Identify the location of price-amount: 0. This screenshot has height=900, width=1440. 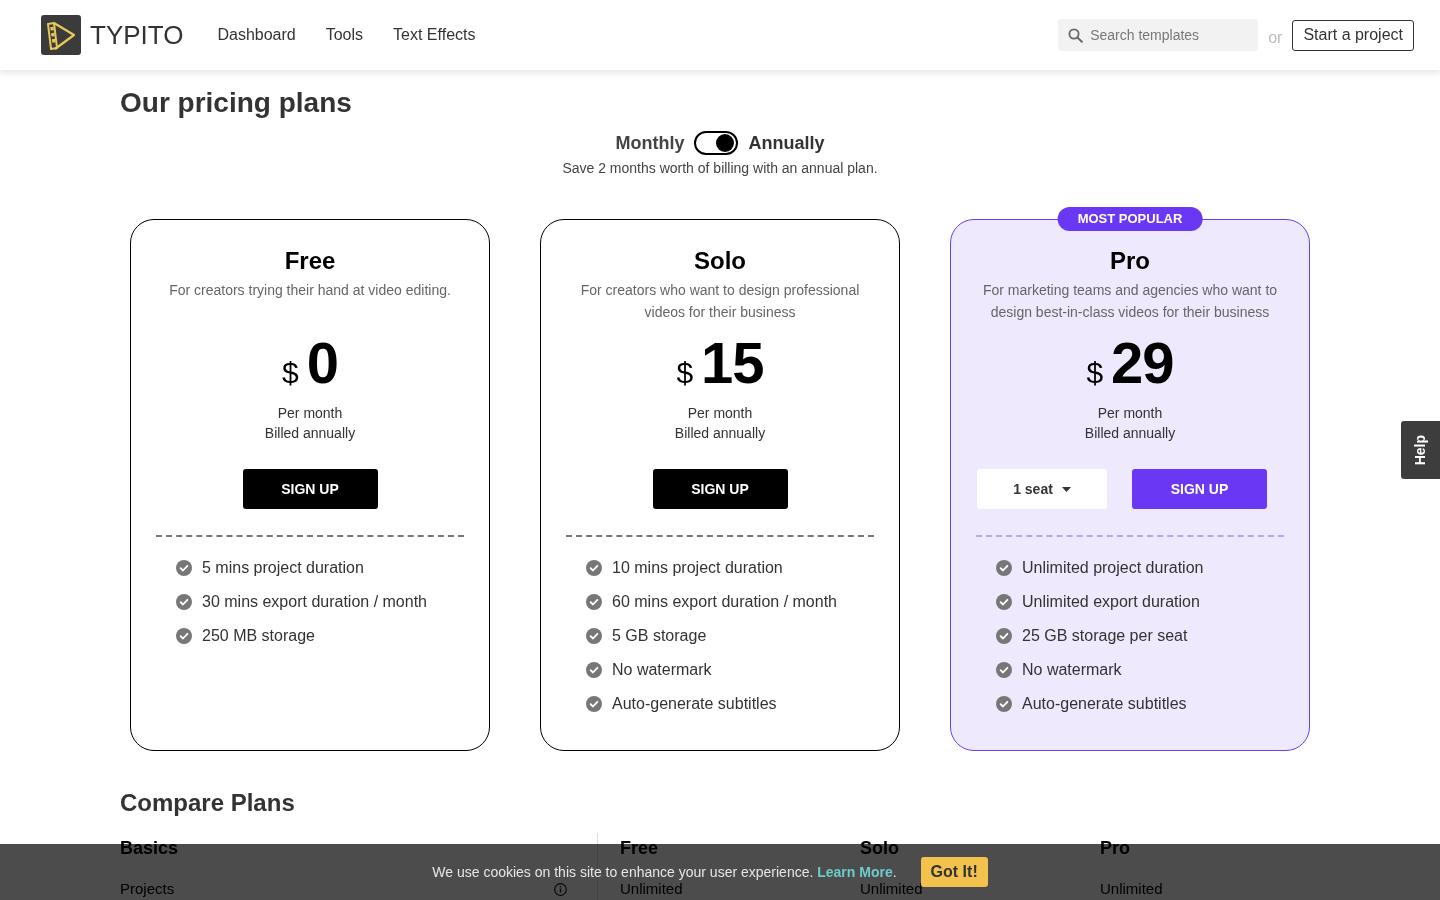
(322, 363).